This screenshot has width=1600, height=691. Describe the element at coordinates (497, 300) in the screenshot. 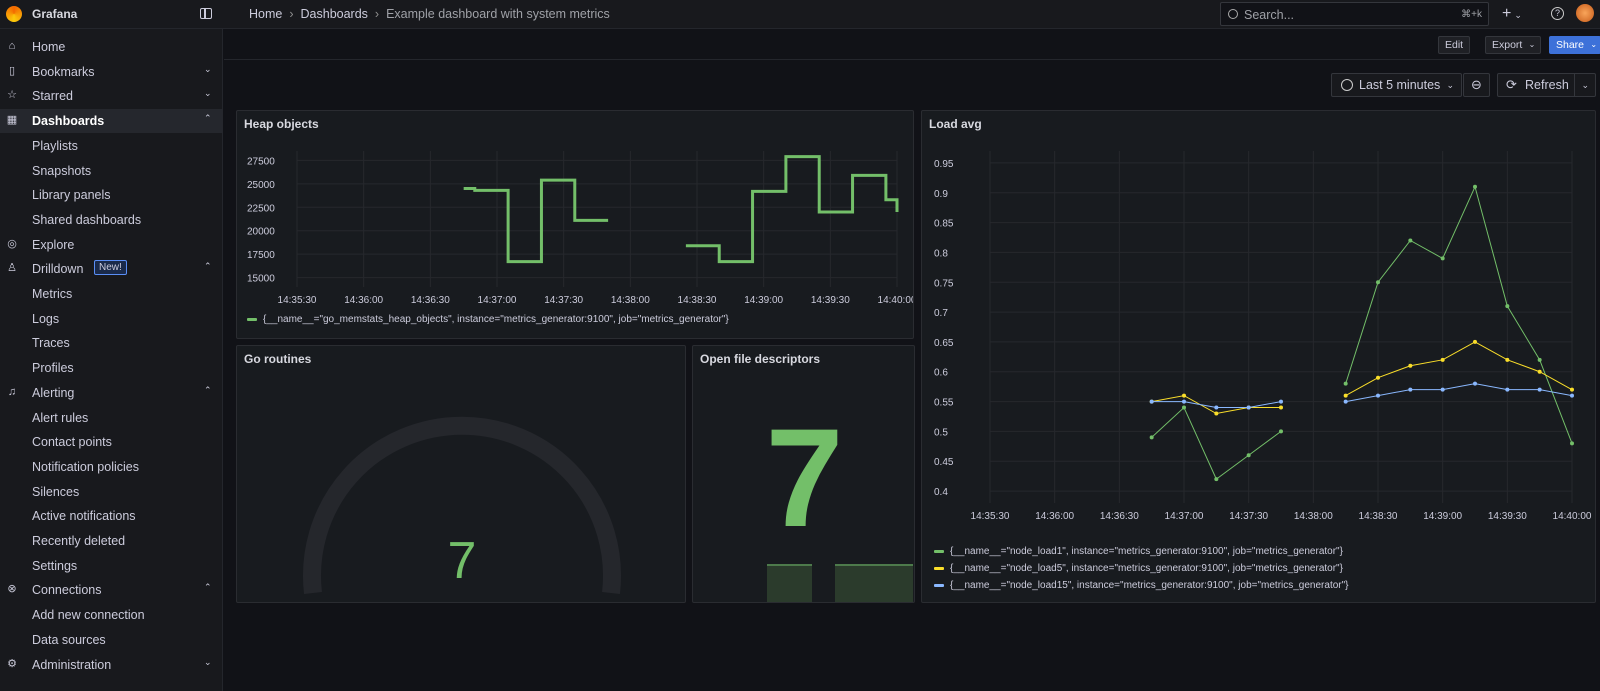

I see `x-tick-label: 14:37:00` at that location.